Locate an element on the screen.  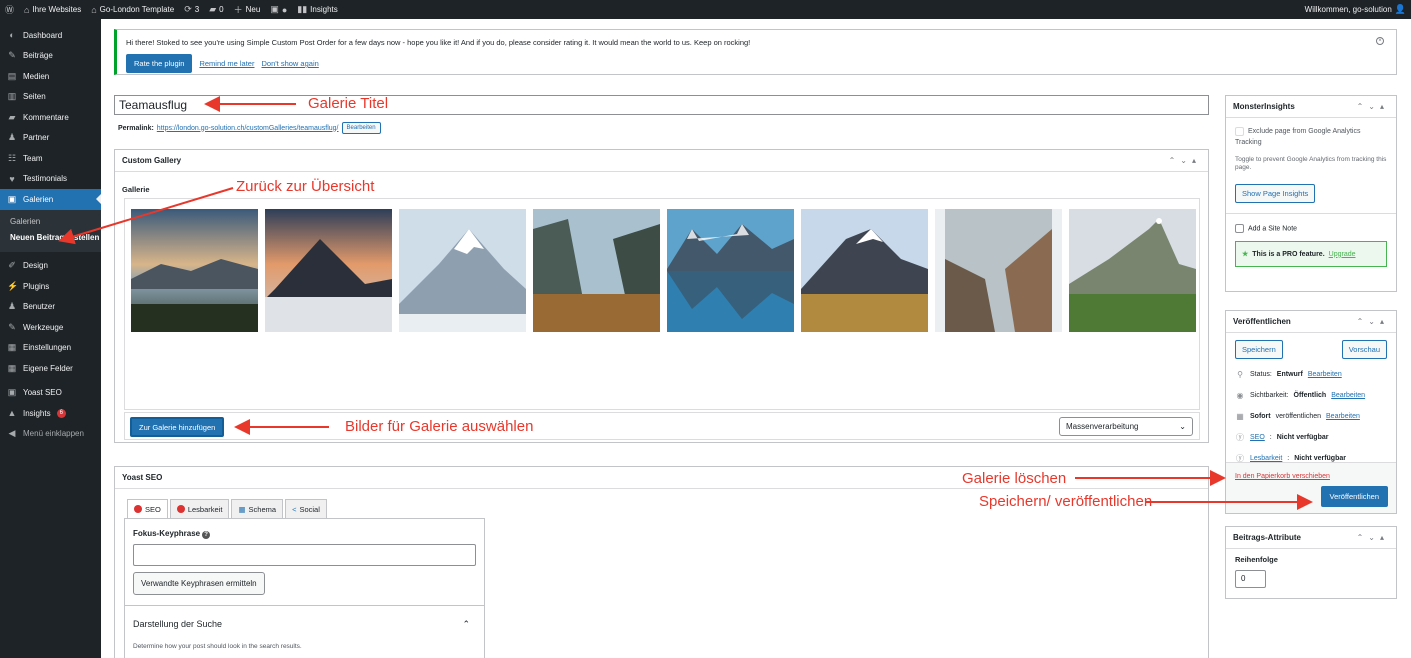
keyphrase-input is located at coordinates (304, 555).